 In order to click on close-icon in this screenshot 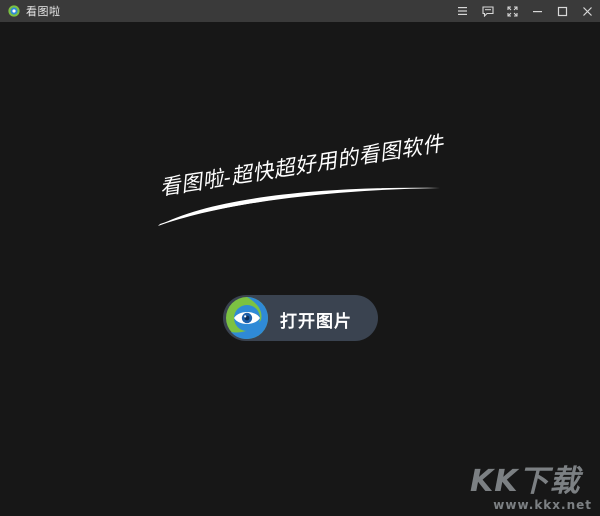, I will do `click(587, 11)`.